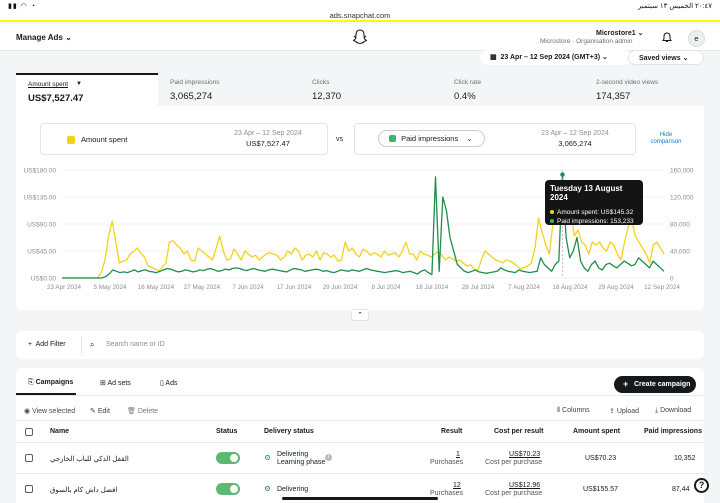 The width and height of the screenshot is (720, 503). I want to click on y-axis-left-tick: US$45.00, so click(41, 252).